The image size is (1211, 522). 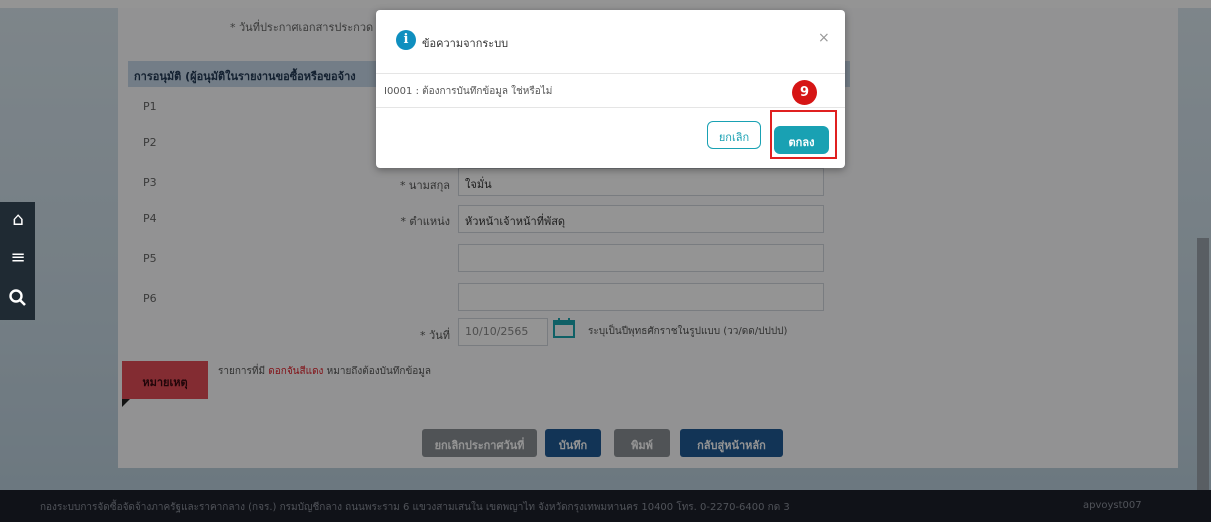 What do you see at coordinates (803, 134) in the screenshot?
I see `ok-button-highlight` at bounding box center [803, 134].